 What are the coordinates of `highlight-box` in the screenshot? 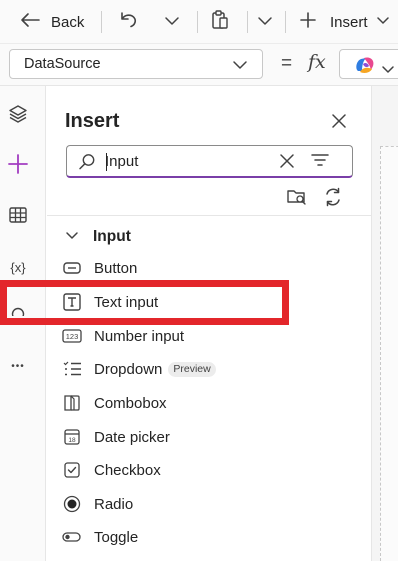 It's located at (144, 302).